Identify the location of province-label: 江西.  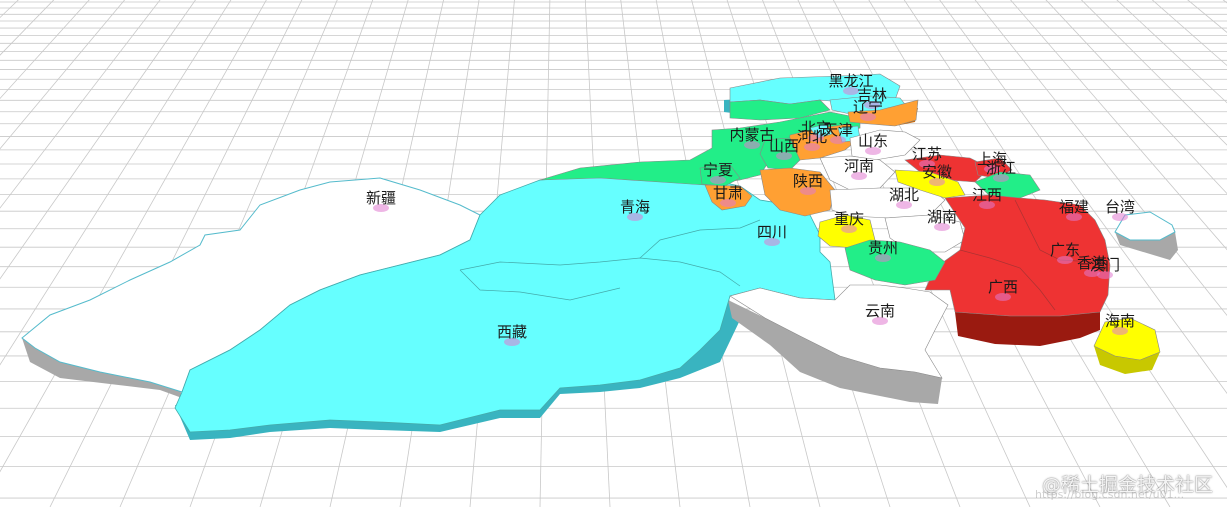
(987, 195).